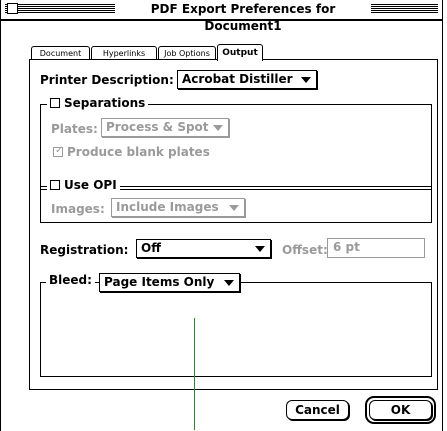 The height and width of the screenshot is (431, 447). What do you see at coordinates (376, 248) in the screenshot?
I see `offset-field: 6 pt` at bounding box center [376, 248].